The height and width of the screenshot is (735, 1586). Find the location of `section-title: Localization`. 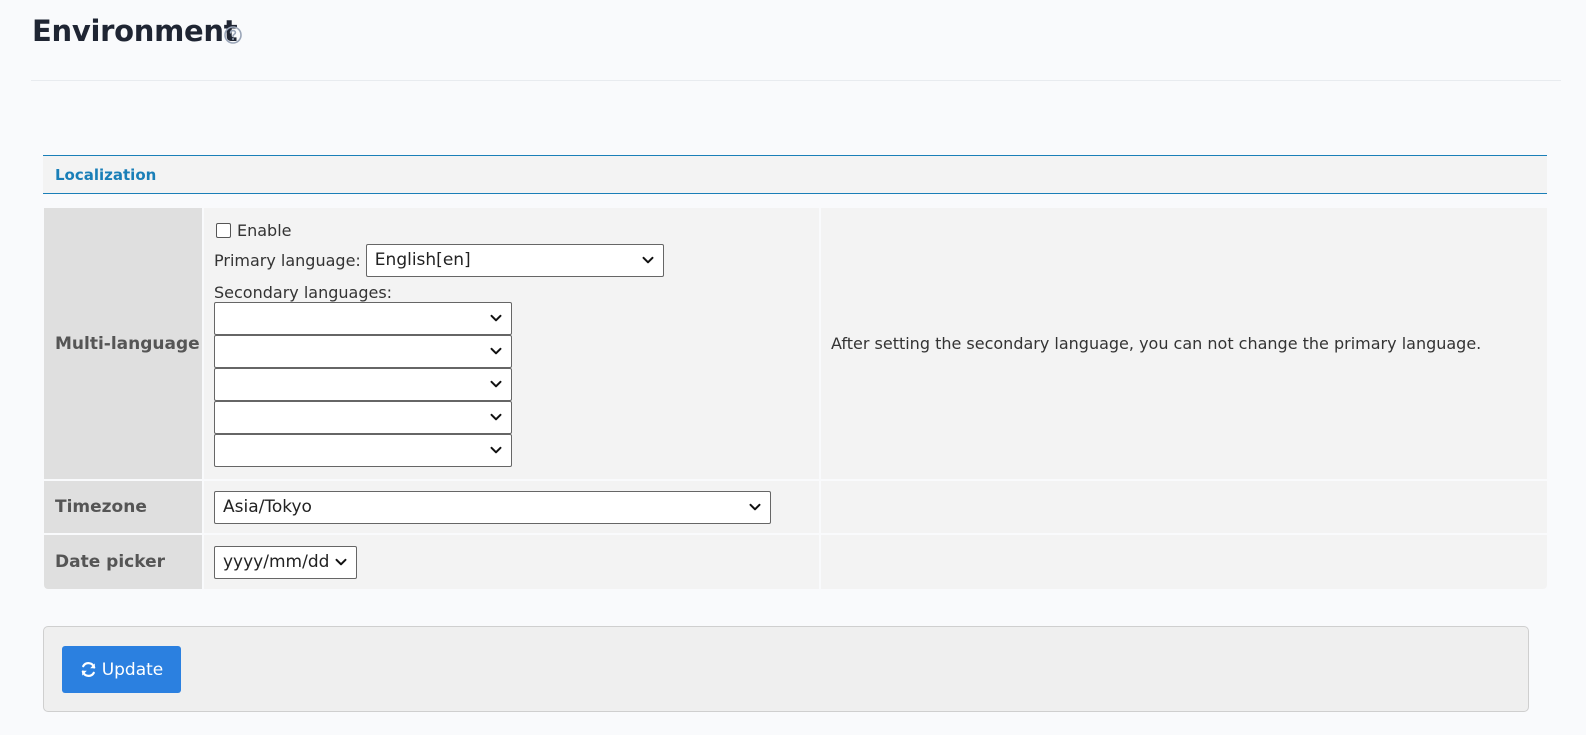

section-title: Localization is located at coordinates (106, 175).